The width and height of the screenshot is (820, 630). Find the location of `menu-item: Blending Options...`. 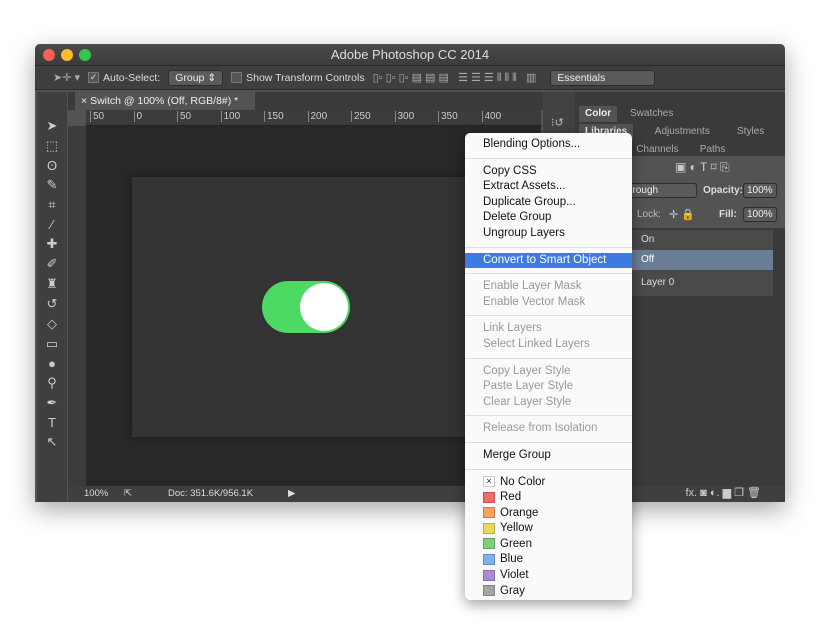

menu-item: Blending Options... is located at coordinates (548, 145).